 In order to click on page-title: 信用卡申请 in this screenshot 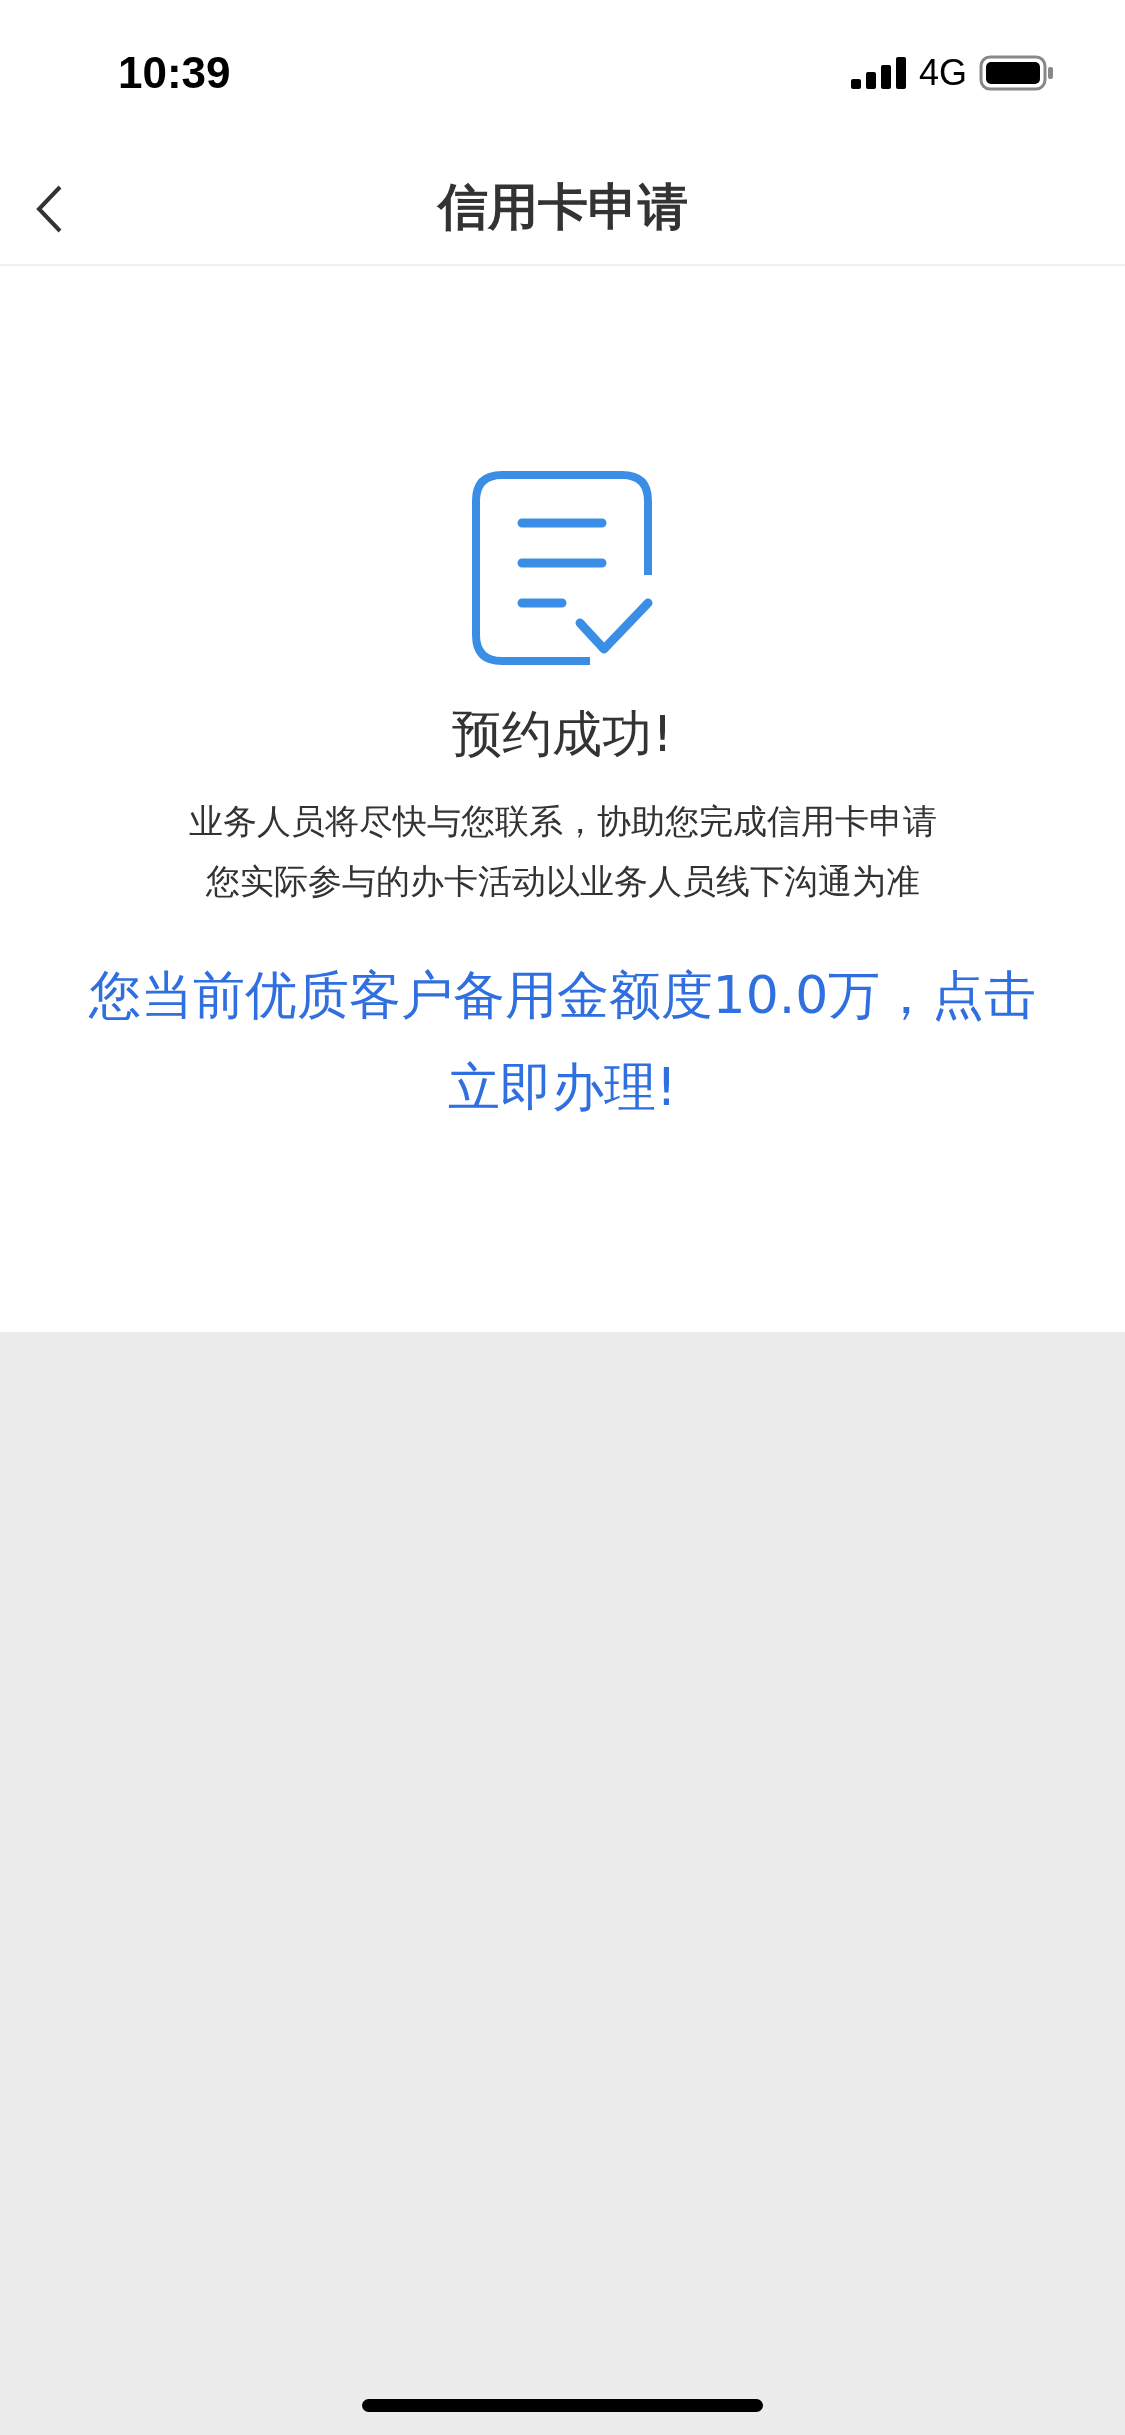, I will do `click(562, 207)`.